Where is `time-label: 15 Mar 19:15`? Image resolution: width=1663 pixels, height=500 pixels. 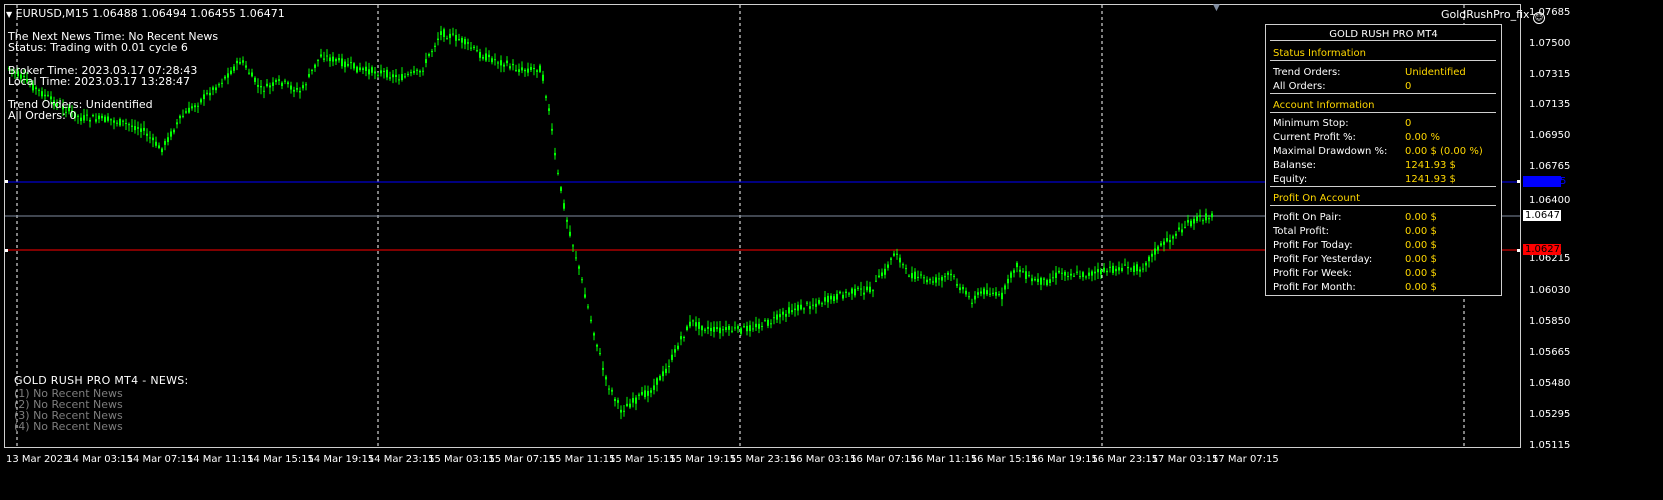
time-label: 15 Mar 19:15 is located at coordinates (703, 459).